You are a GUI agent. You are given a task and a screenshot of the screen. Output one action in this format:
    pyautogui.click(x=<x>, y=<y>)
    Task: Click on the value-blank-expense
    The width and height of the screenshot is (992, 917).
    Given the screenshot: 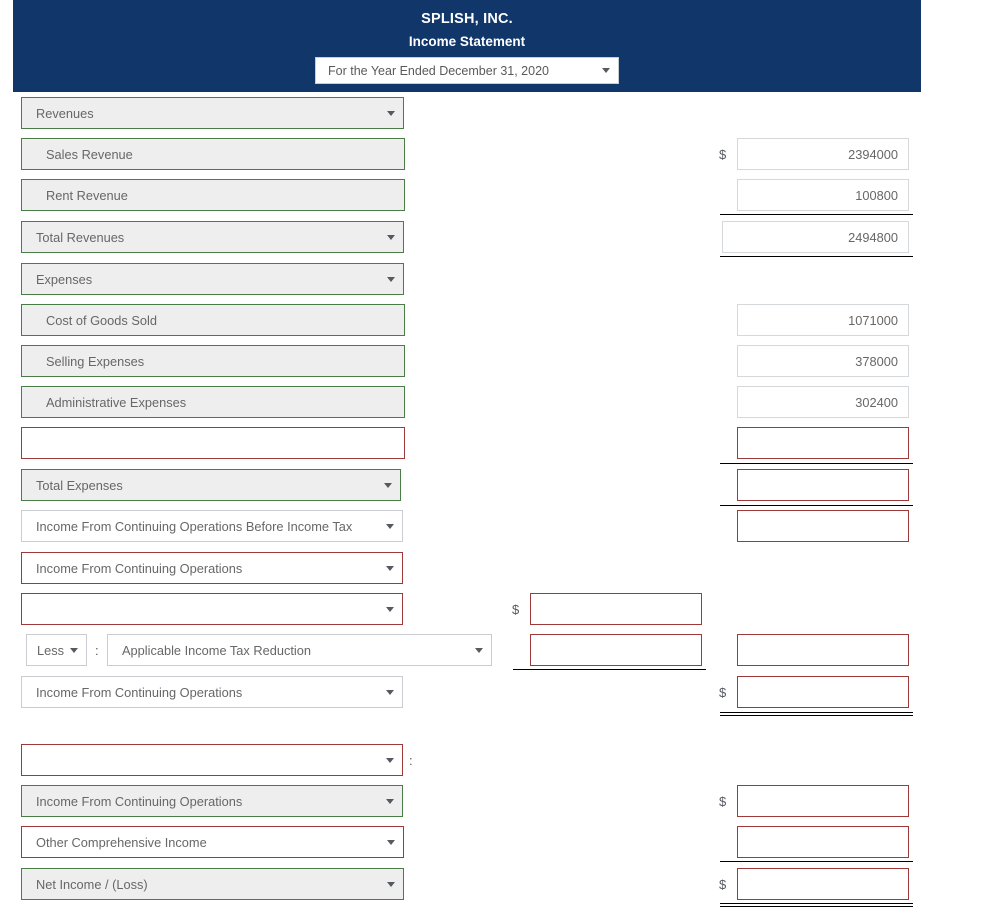 What is the action you would take?
    pyautogui.click(x=823, y=443)
    